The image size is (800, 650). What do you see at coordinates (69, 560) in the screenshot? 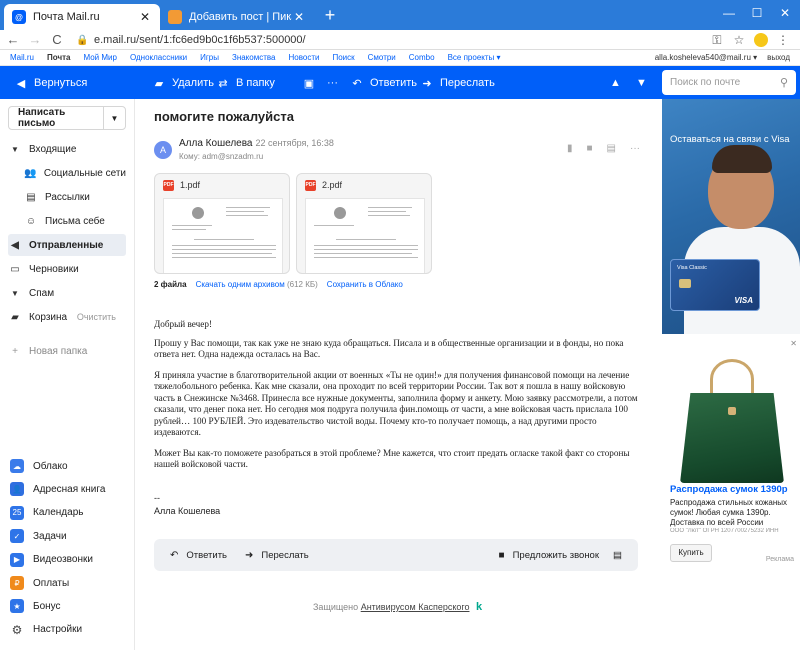
I see `service-link: ▶ Видеозвонки` at bounding box center [69, 560].